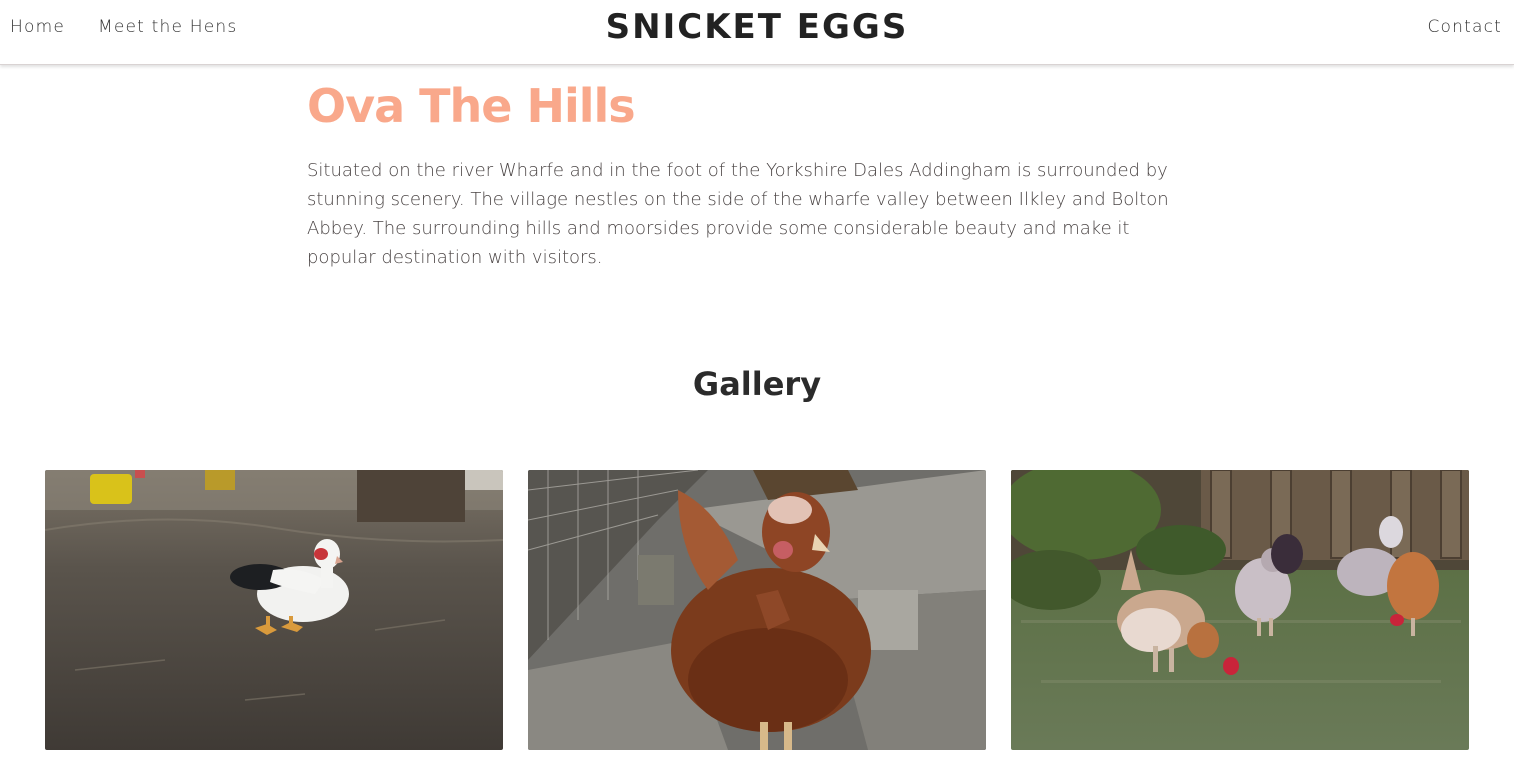 The width and height of the screenshot is (1514, 759). I want to click on nav-contact-link: Contact, so click(1464, 27).